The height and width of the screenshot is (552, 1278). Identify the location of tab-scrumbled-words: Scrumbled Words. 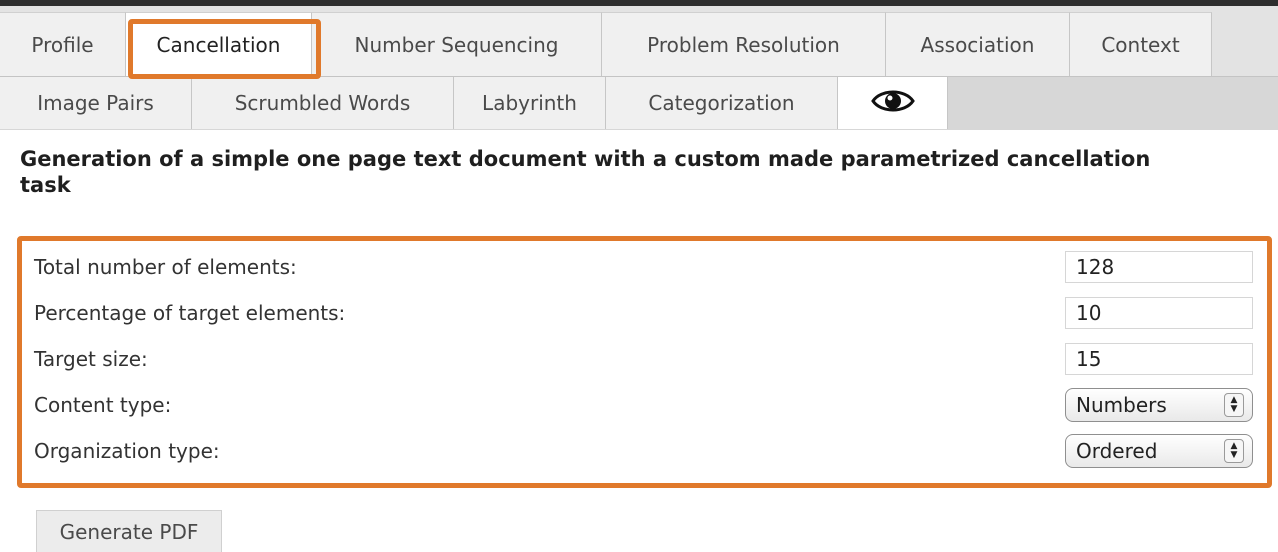
(323, 103).